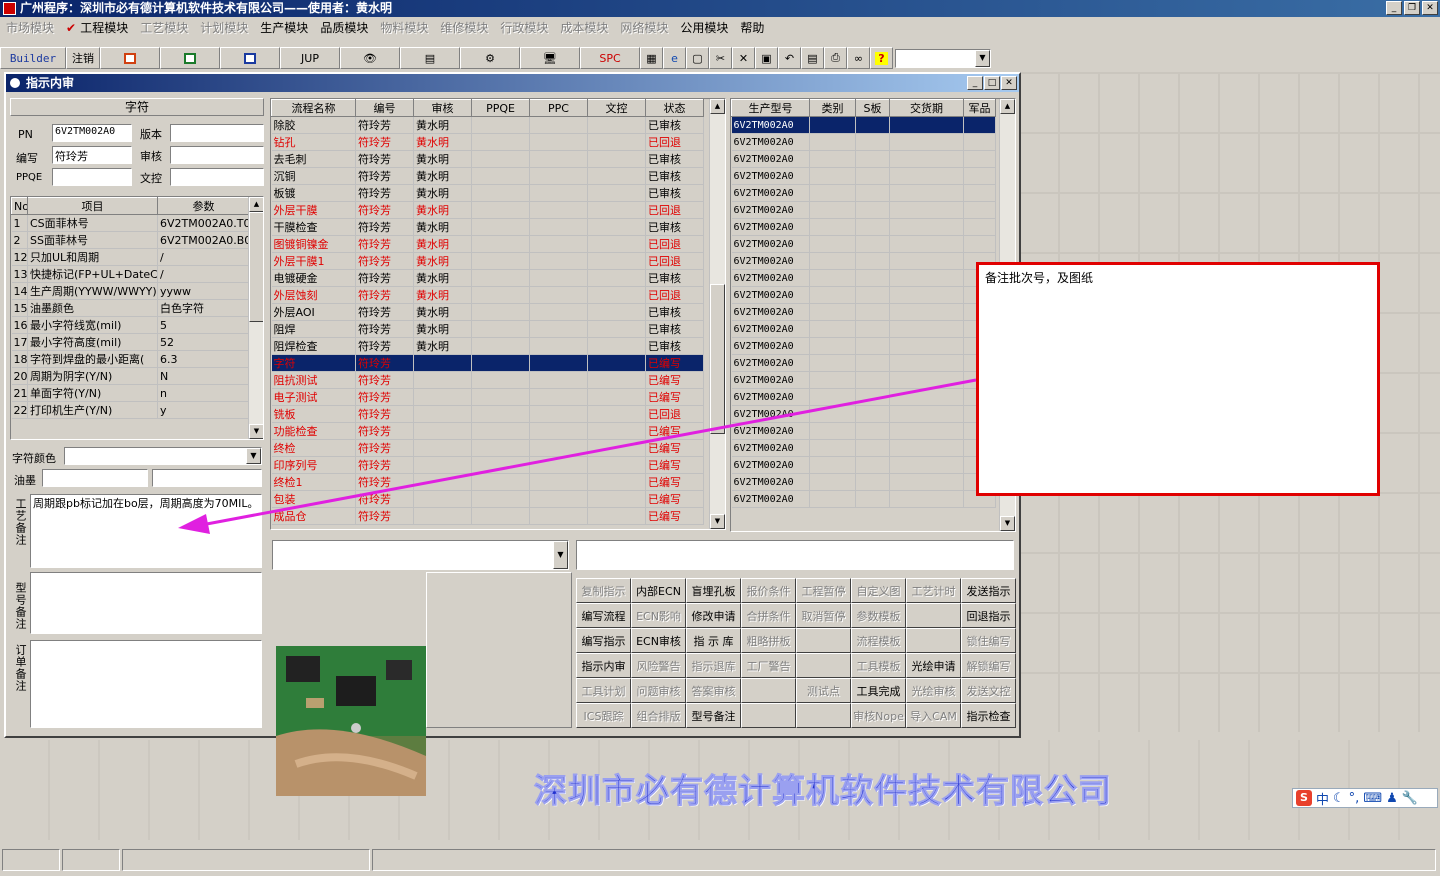 Image resolution: width=1440 pixels, height=876 pixels. I want to click on table-row: 18 字符到焊盘的最小距离(6.3, so click(130, 359).